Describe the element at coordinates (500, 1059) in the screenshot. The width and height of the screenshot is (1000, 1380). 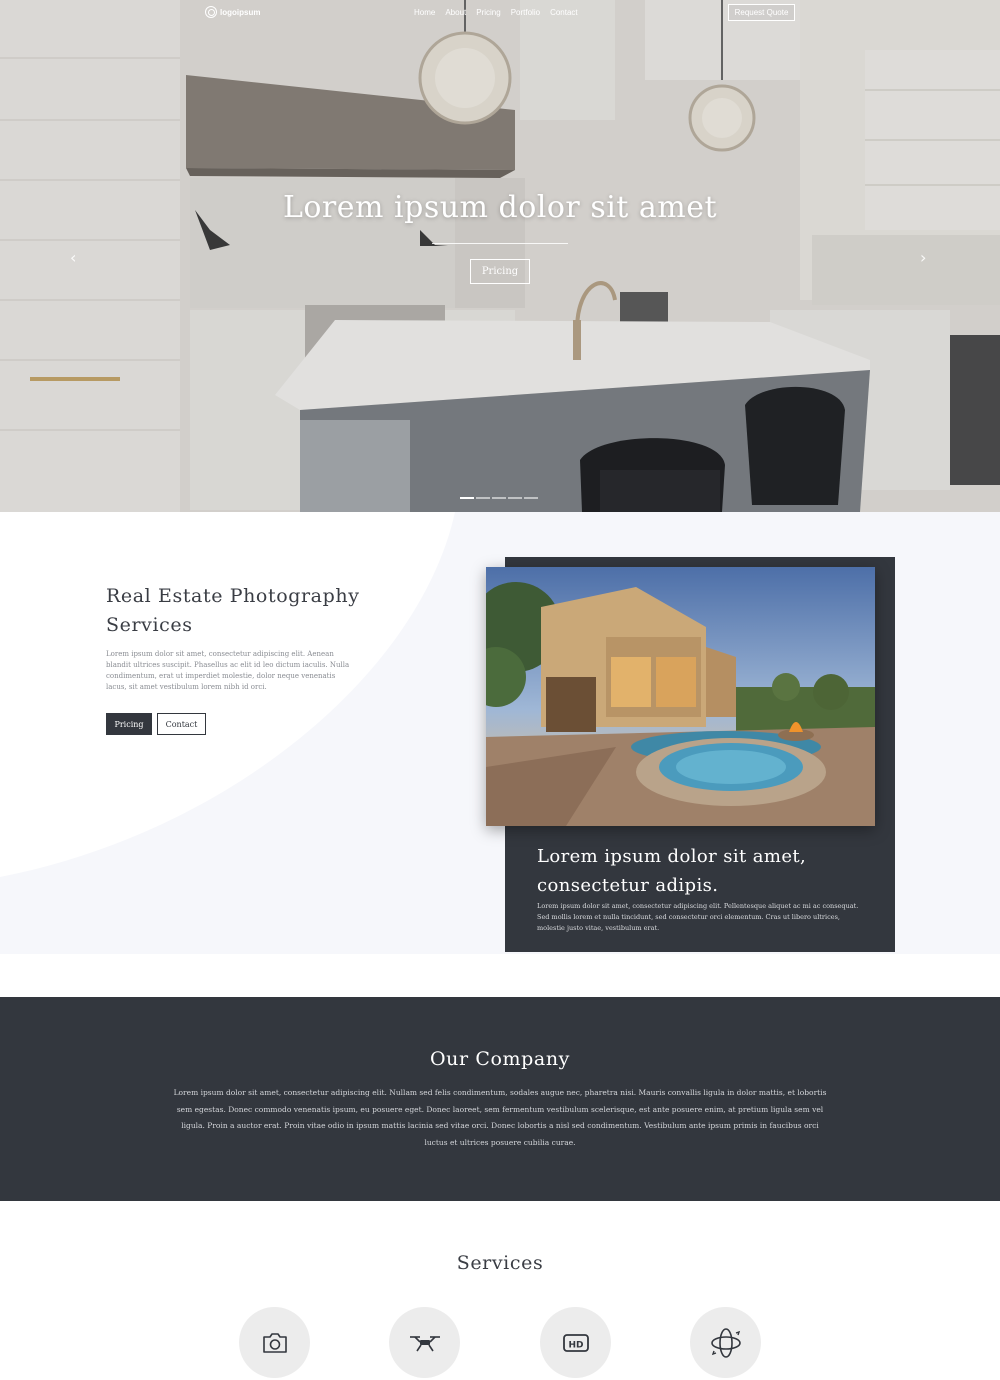
I see `company-title: Our Company` at that location.